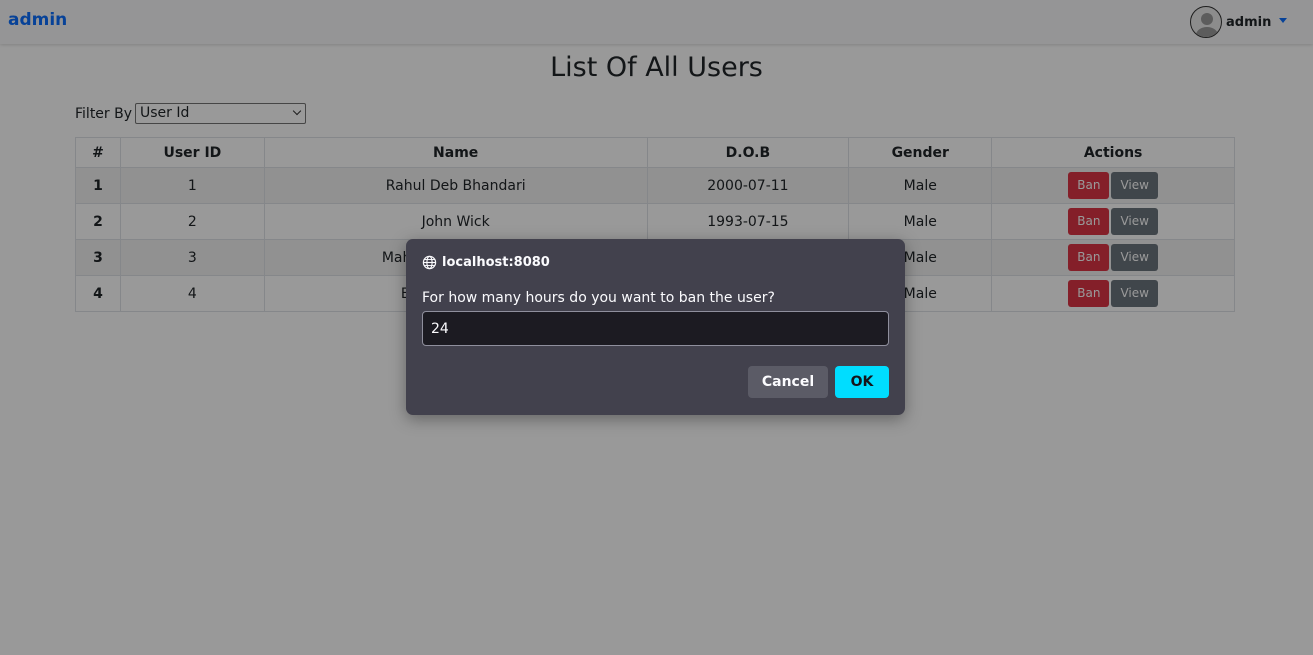 Image resolution: width=1313 pixels, height=655 pixels. What do you see at coordinates (429, 262) in the screenshot?
I see `globe-icon` at bounding box center [429, 262].